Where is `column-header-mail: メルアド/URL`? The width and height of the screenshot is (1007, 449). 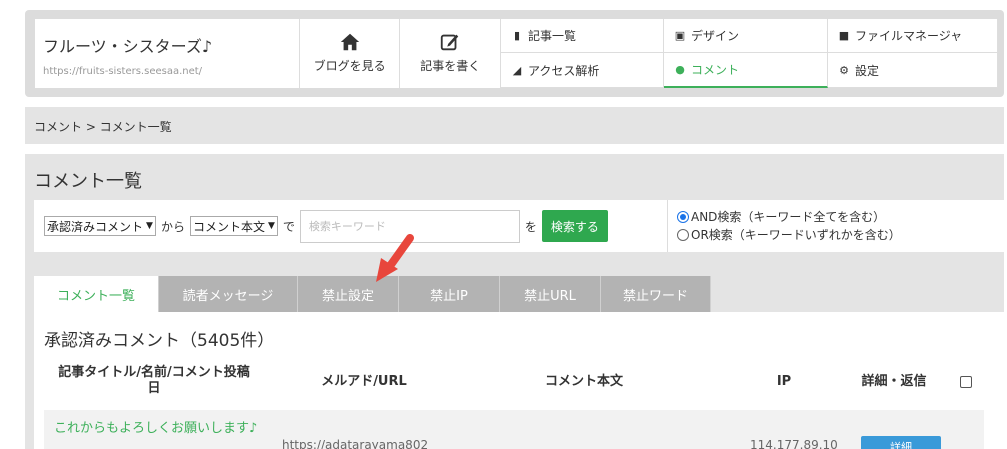
column-header-mail: メルアド/URL is located at coordinates (364, 381).